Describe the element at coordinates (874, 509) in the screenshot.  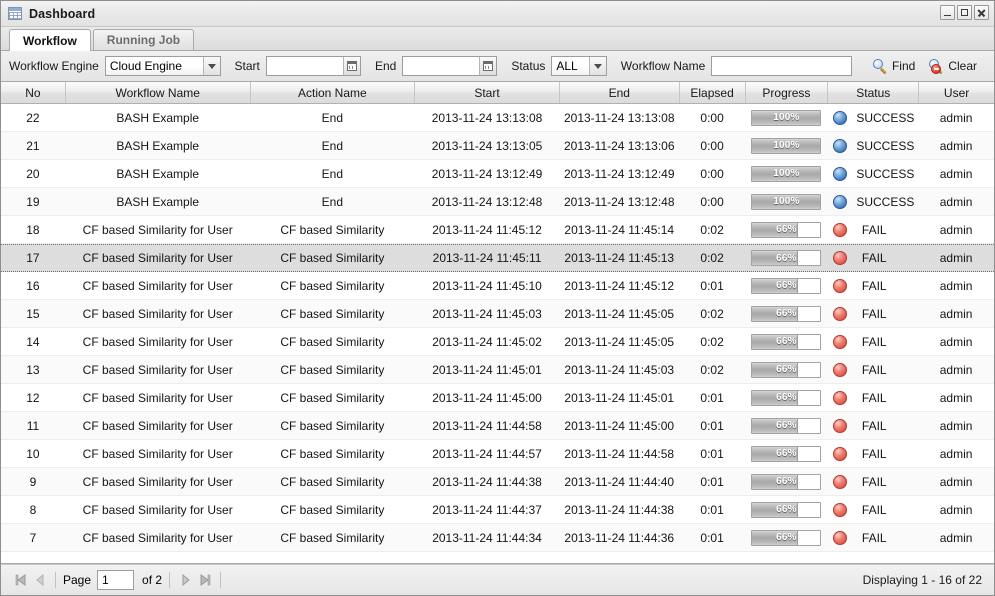
I see `status-badge: FAIL` at that location.